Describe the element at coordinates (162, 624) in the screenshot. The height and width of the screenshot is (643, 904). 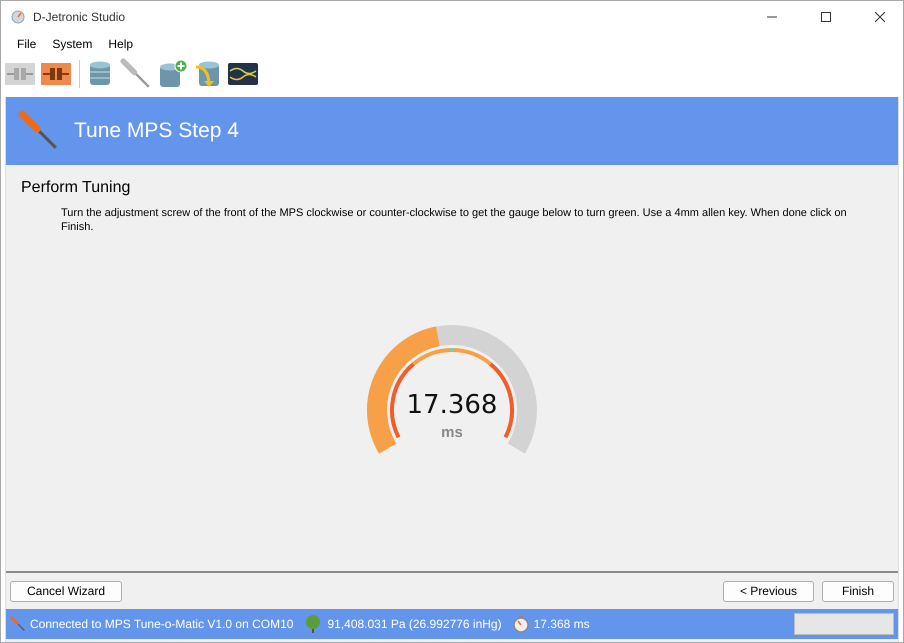
I see `connection-status: Connected to MPS Tune-o-Matic V1.0 on COM10` at that location.